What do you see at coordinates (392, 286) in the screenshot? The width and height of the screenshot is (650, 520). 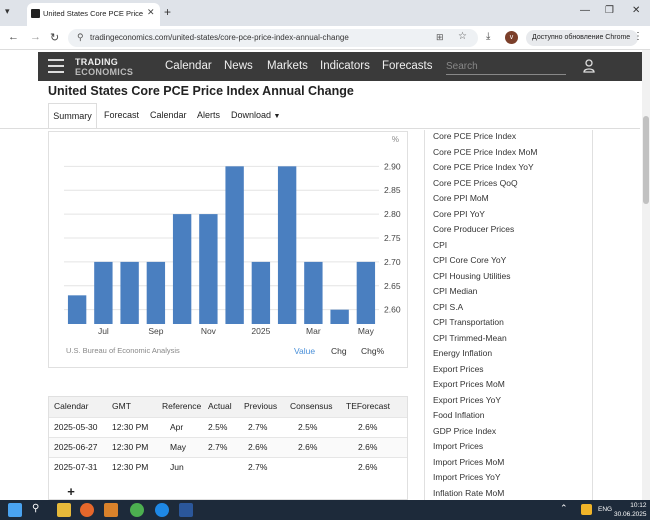 I see `y-tick-label: 2.65` at bounding box center [392, 286].